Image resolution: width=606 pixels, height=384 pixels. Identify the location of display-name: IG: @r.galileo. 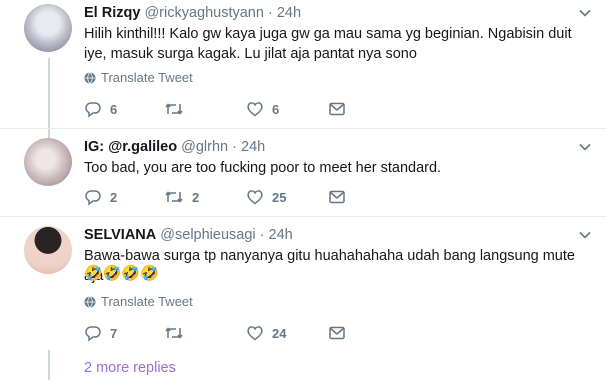
(130, 147).